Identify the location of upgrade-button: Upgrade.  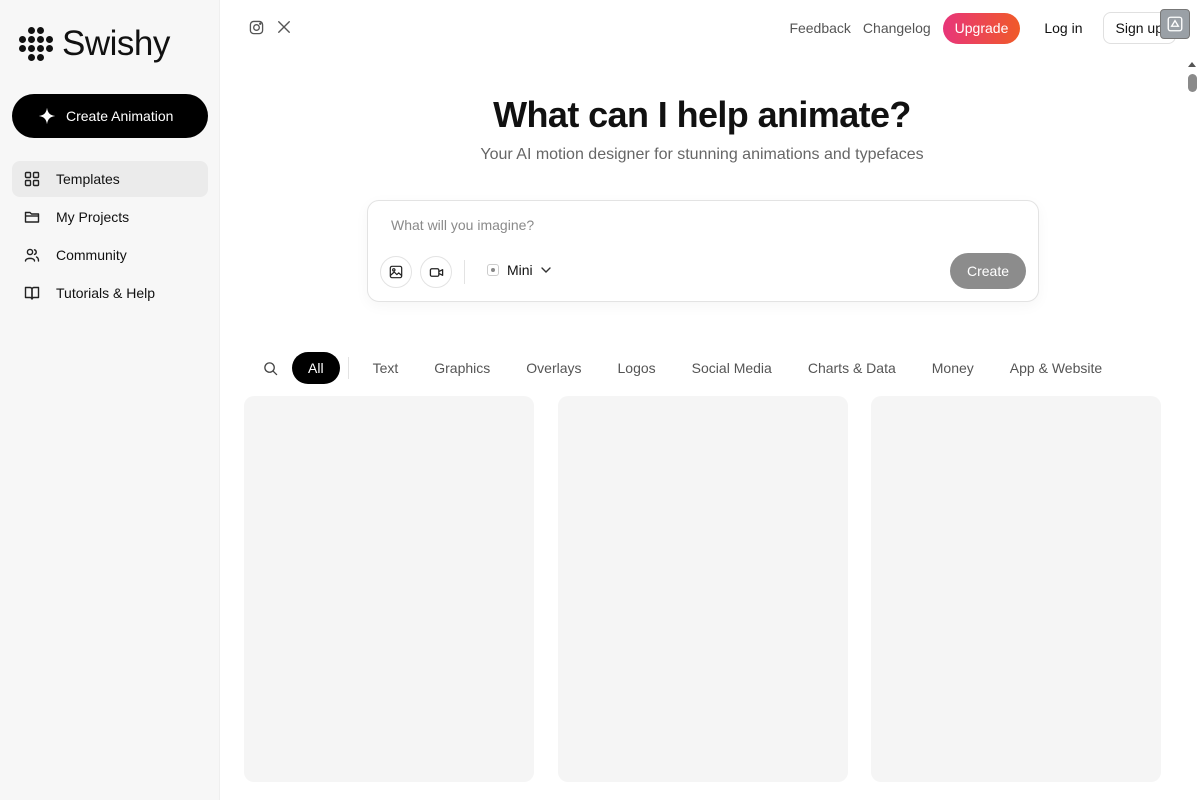
(981, 28).